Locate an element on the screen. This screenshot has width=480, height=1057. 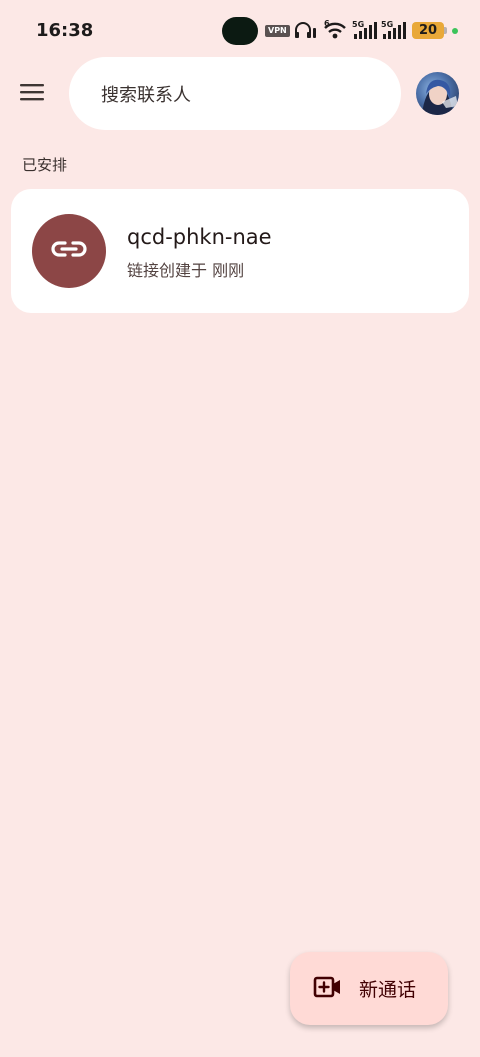
section-label-scheduled: 已安排 is located at coordinates (45, 165).